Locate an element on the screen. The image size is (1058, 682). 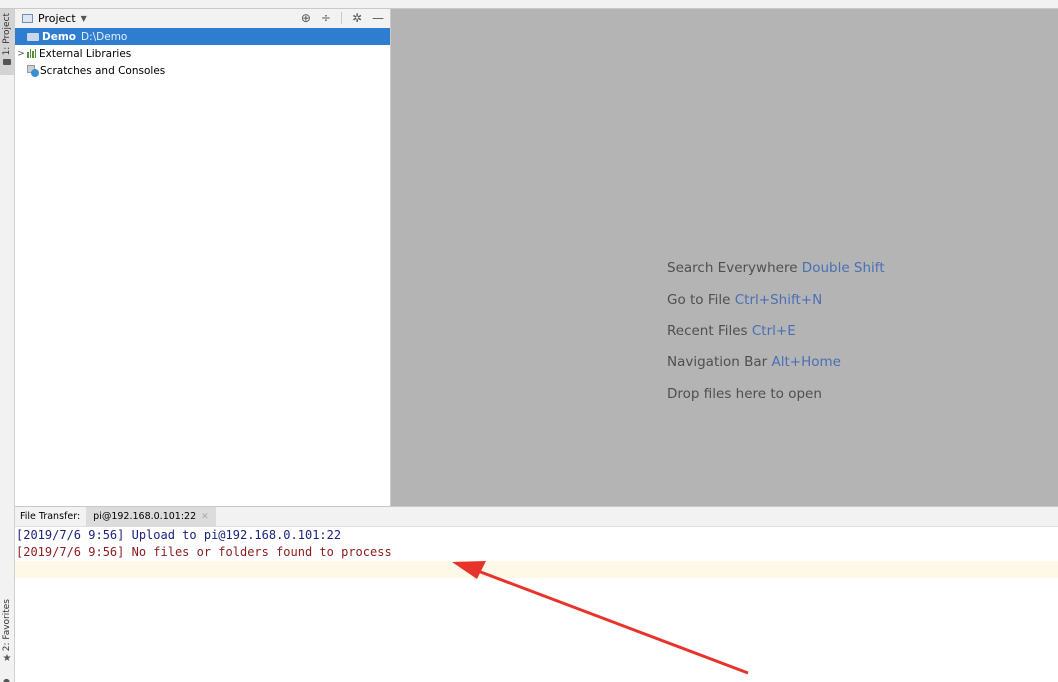
project-tool-tab: 1: Project is located at coordinates (7, 42).